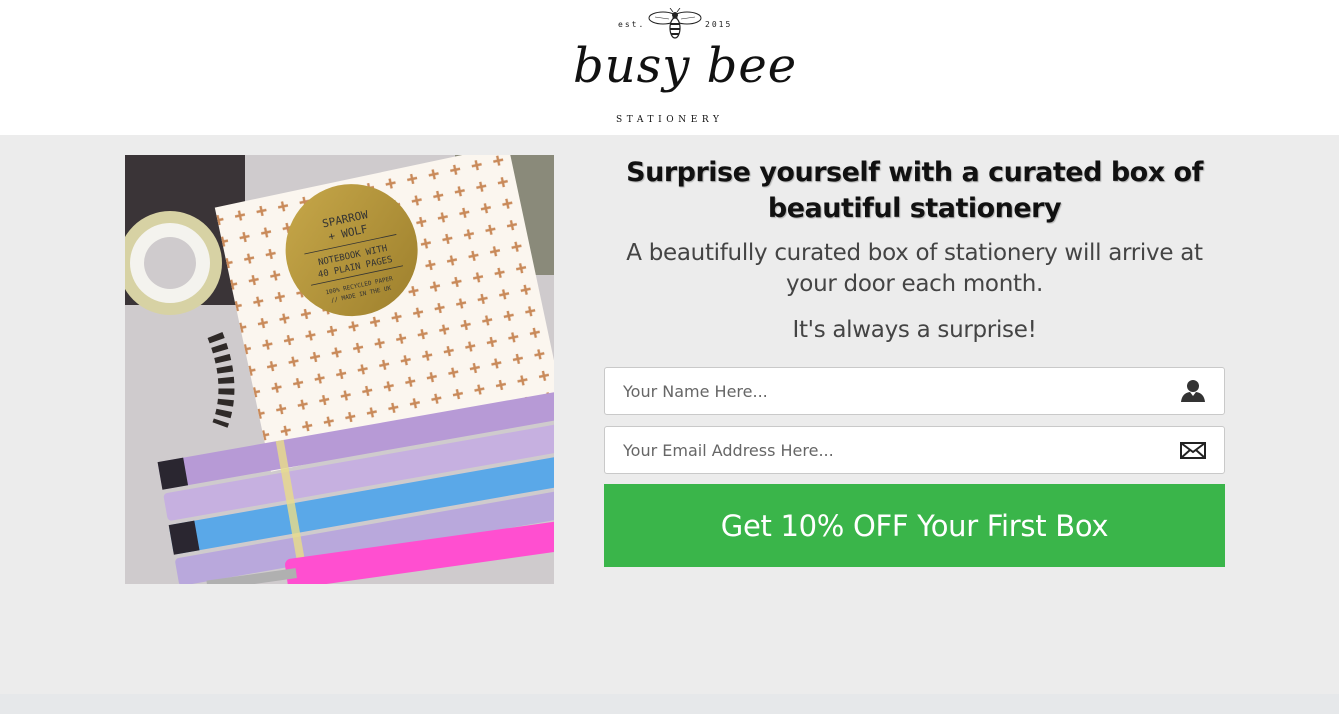 Image resolution: width=1339 pixels, height=714 pixels. I want to click on get-discount-button: Get 10% OFF Your First Box, so click(914, 525).